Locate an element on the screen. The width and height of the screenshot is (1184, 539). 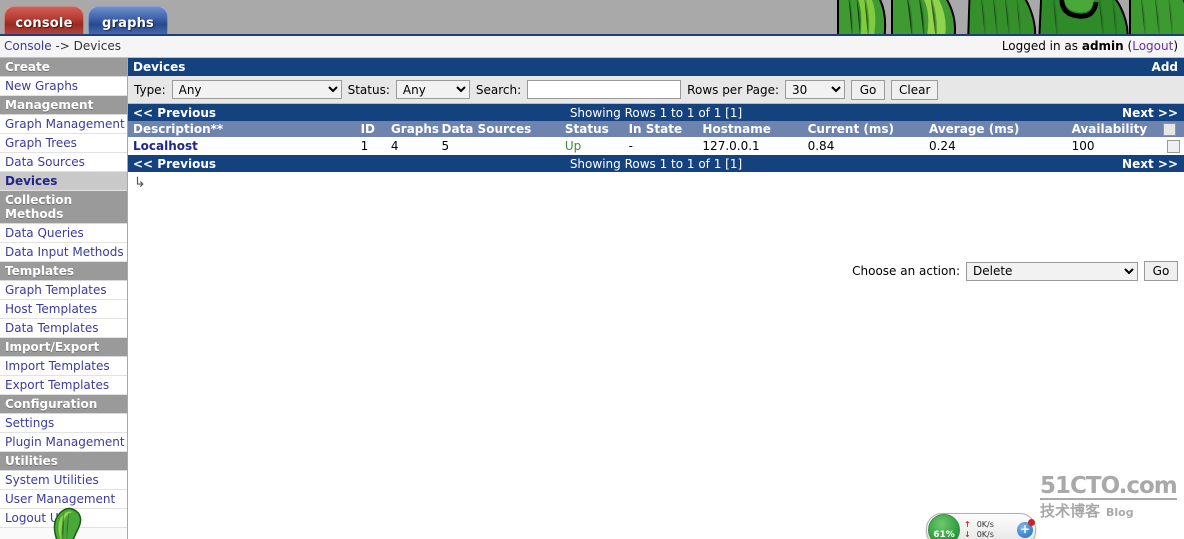
login-prefix: Logged in as is located at coordinates (1041, 46).